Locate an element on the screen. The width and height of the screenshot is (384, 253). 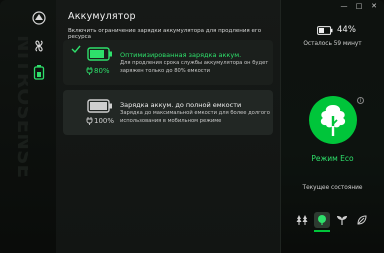
battery-percent: 44% is located at coordinates (346, 30).